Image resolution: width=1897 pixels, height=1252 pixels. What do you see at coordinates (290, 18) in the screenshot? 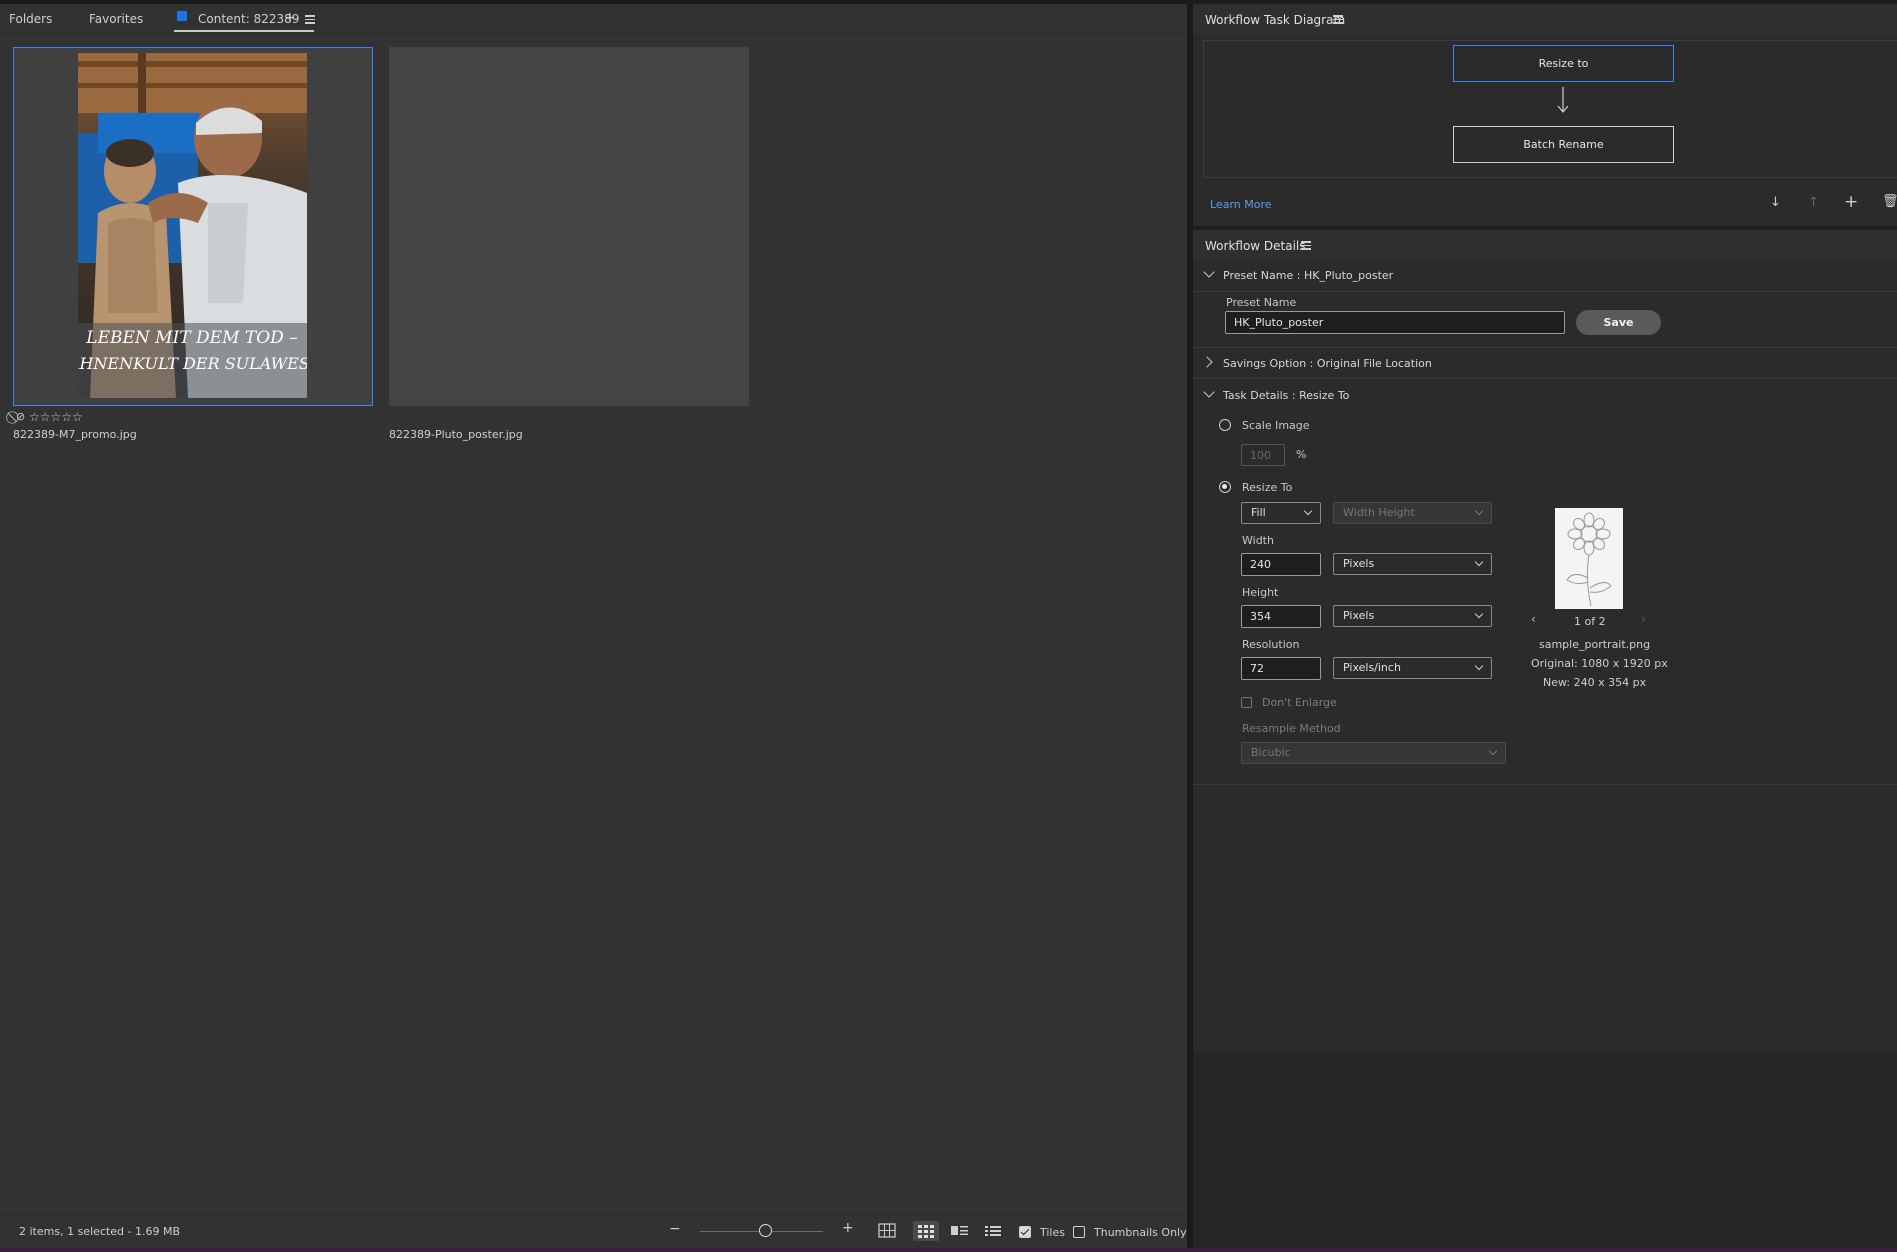
I see `add-tab-icon: +` at bounding box center [290, 18].